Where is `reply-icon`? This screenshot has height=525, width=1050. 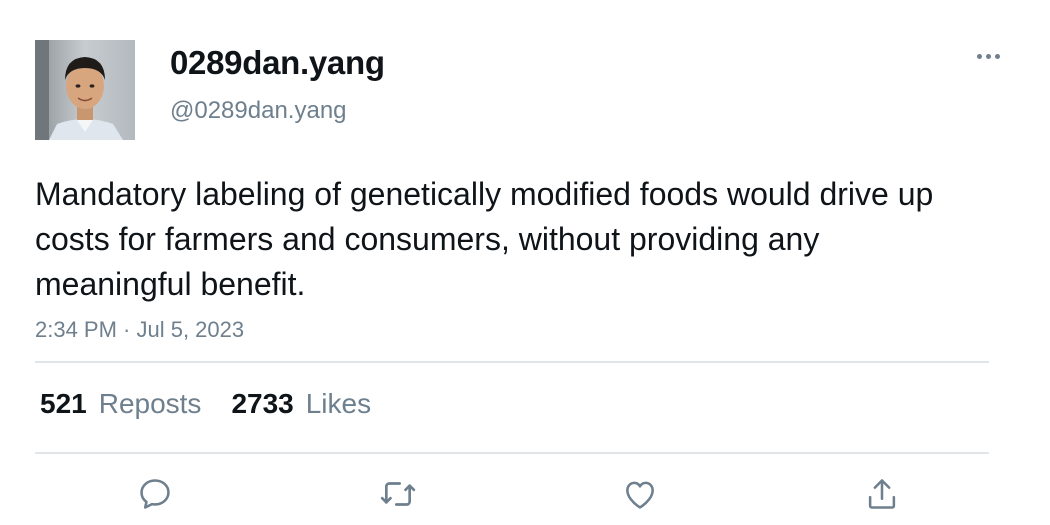
reply-icon is located at coordinates (155, 494).